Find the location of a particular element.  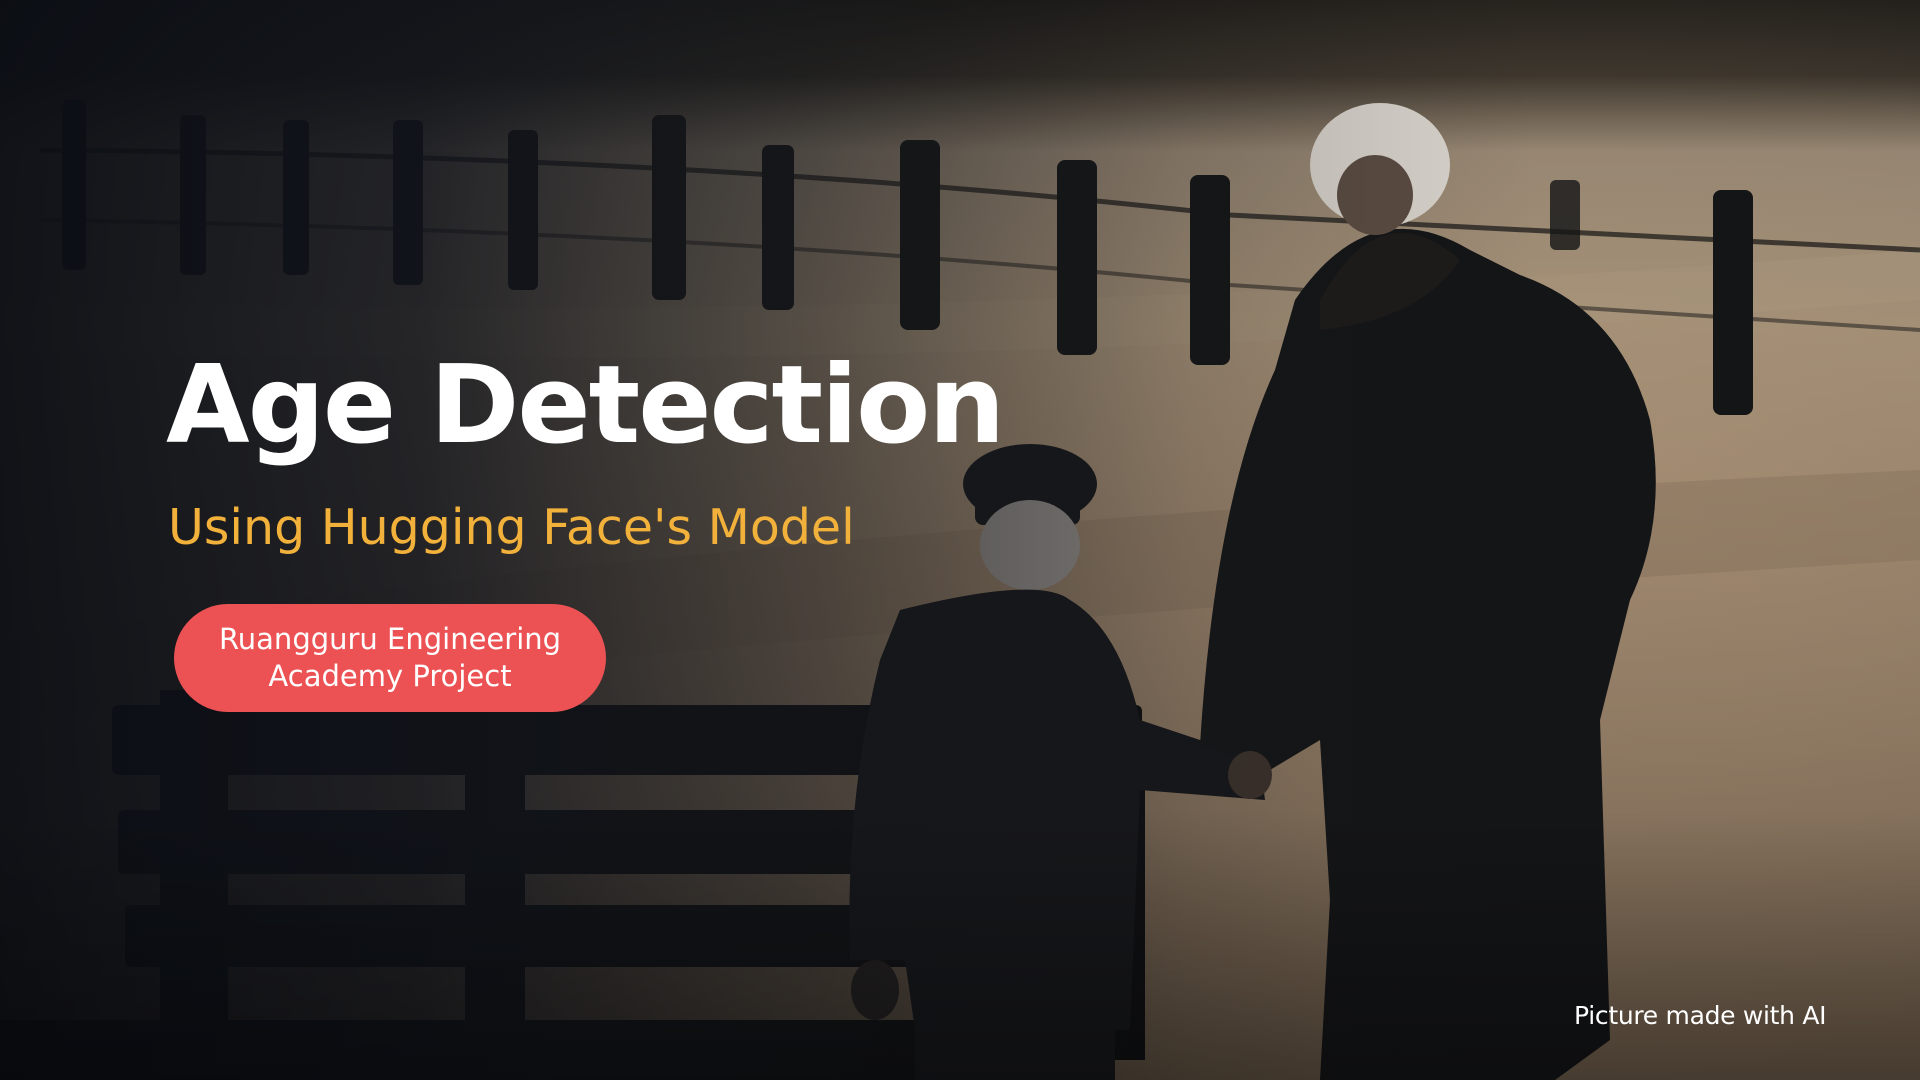

image-credit: Picture made with AI is located at coordinates (1700, 1015).